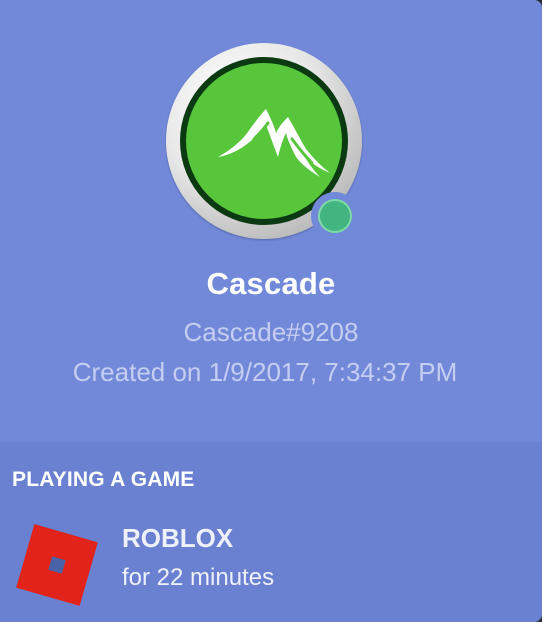  I want to click on avatar-image, so click(264, 141).